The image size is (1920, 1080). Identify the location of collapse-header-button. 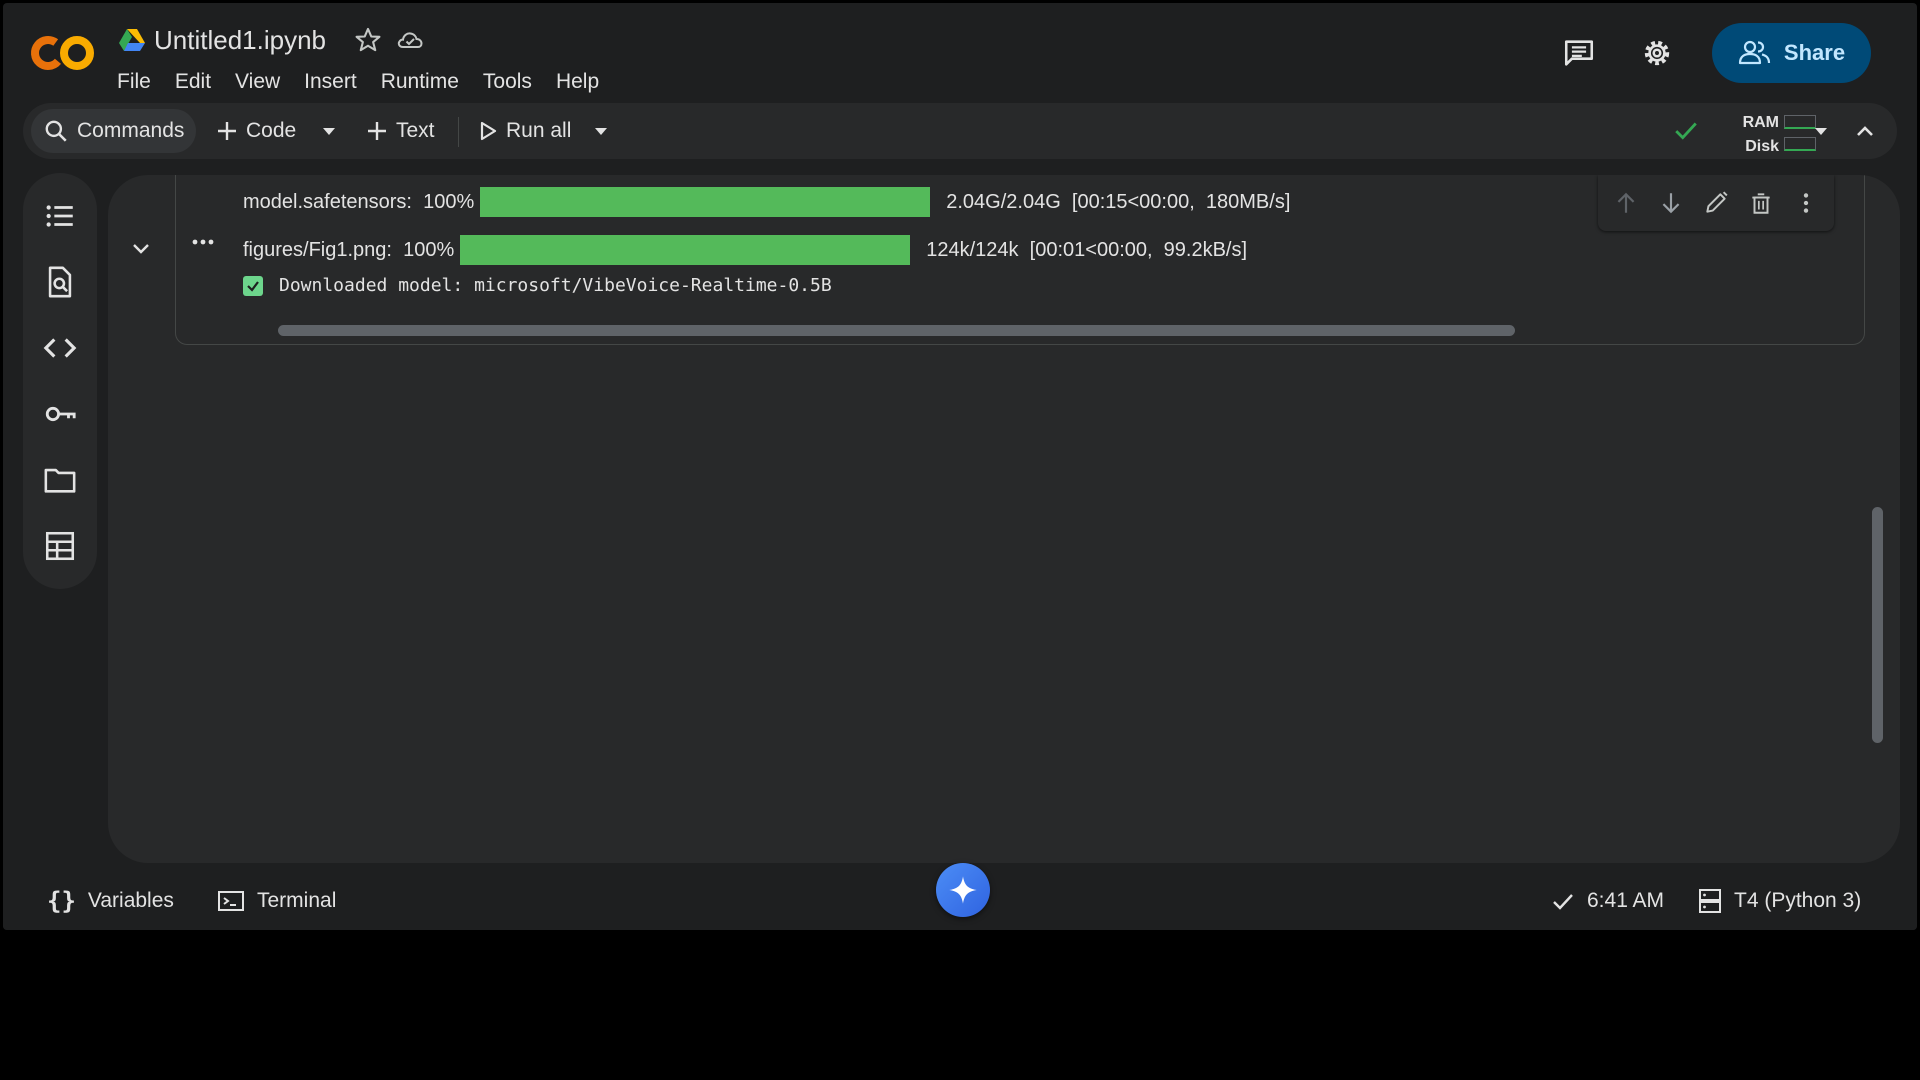
(1865, 131).